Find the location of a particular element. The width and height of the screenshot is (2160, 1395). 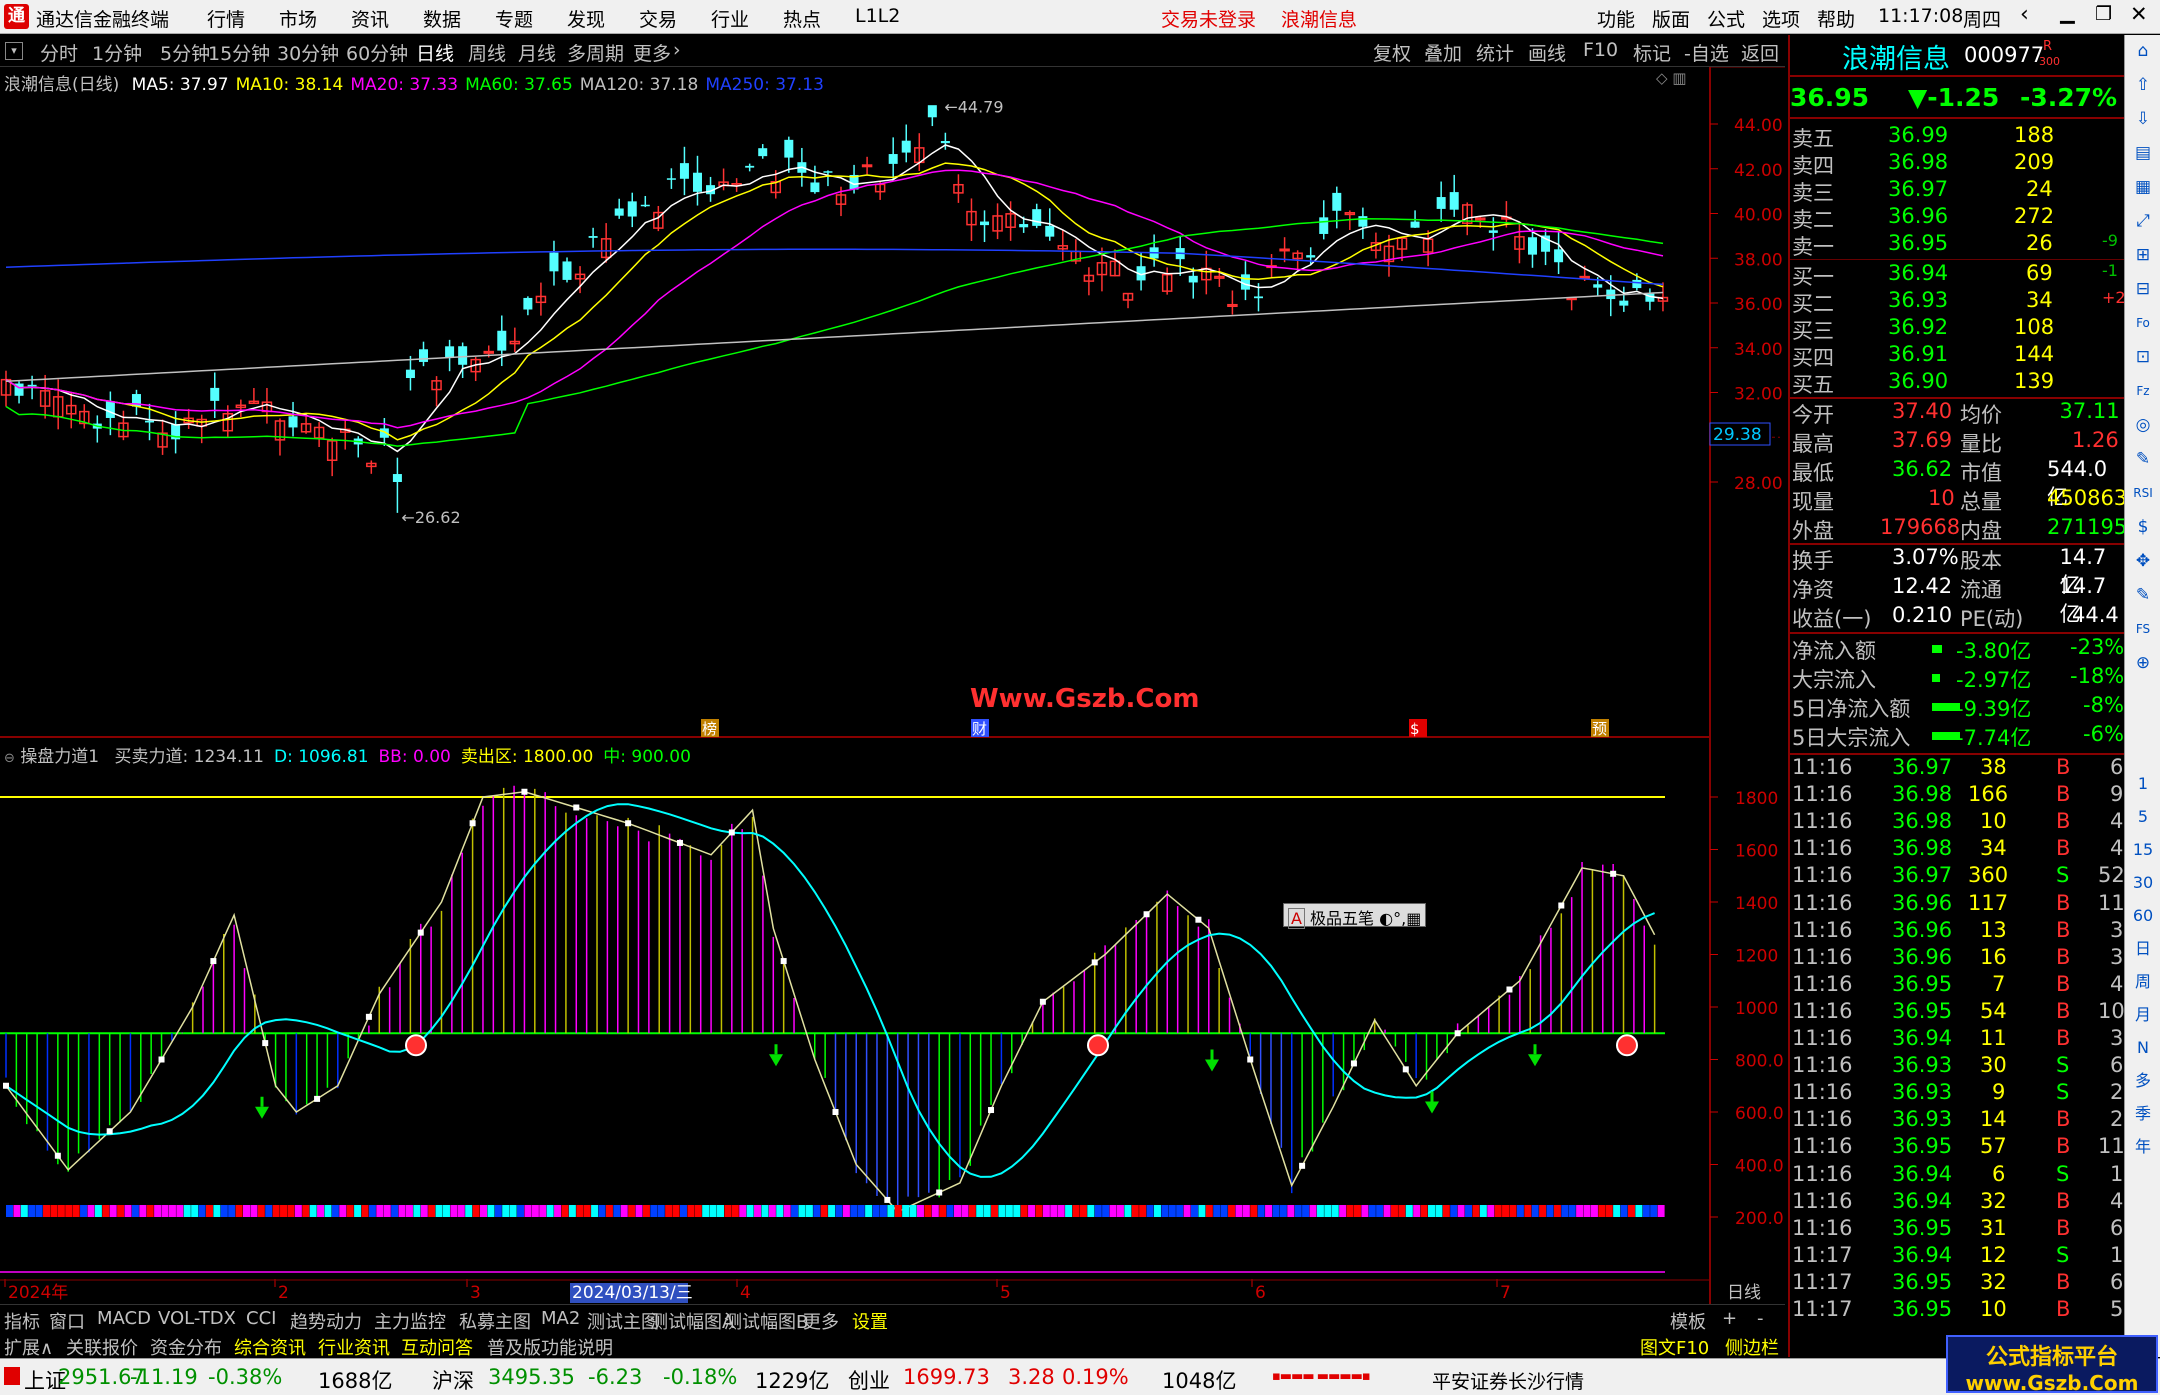

back-icon: ‹ is located at coordinates (2024, 14).